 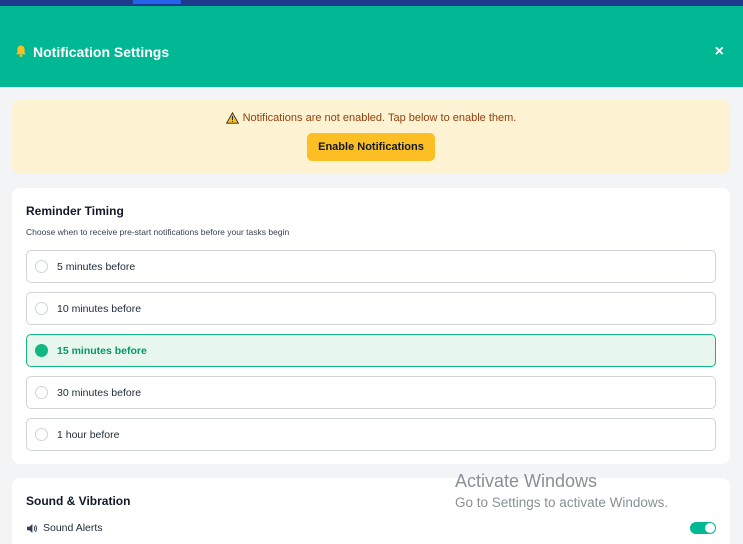 What do you see at coordinates (703, 528) in the screenshot?
I see `sound-alerts-toggle` at bounding box center [703, 528].